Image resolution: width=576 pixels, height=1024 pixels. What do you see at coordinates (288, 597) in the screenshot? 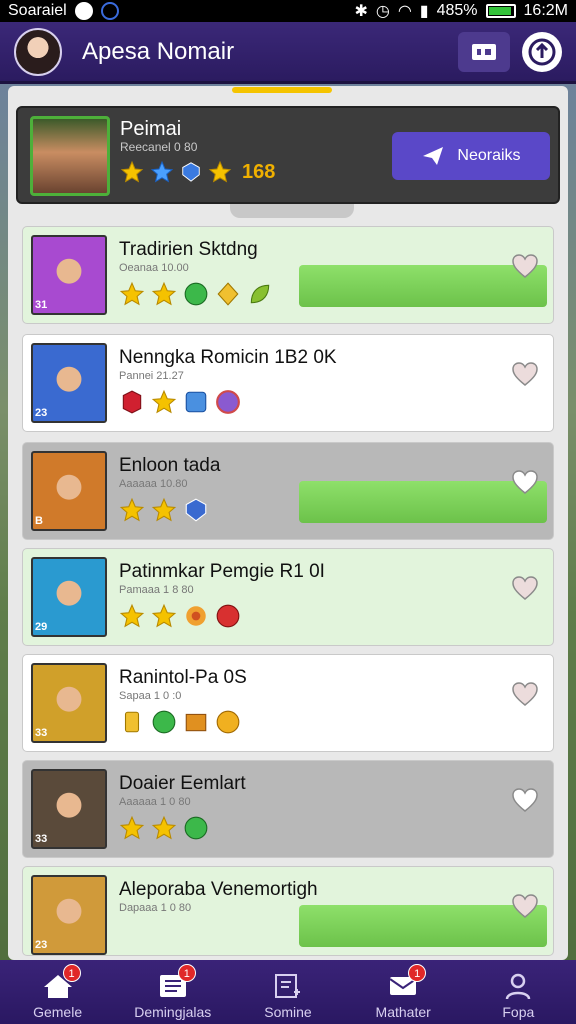
I see `list-item: 29 Patinmkar Pemgie R1 0I Pamaaa 1 8 80` at bounding box center [288, 597].